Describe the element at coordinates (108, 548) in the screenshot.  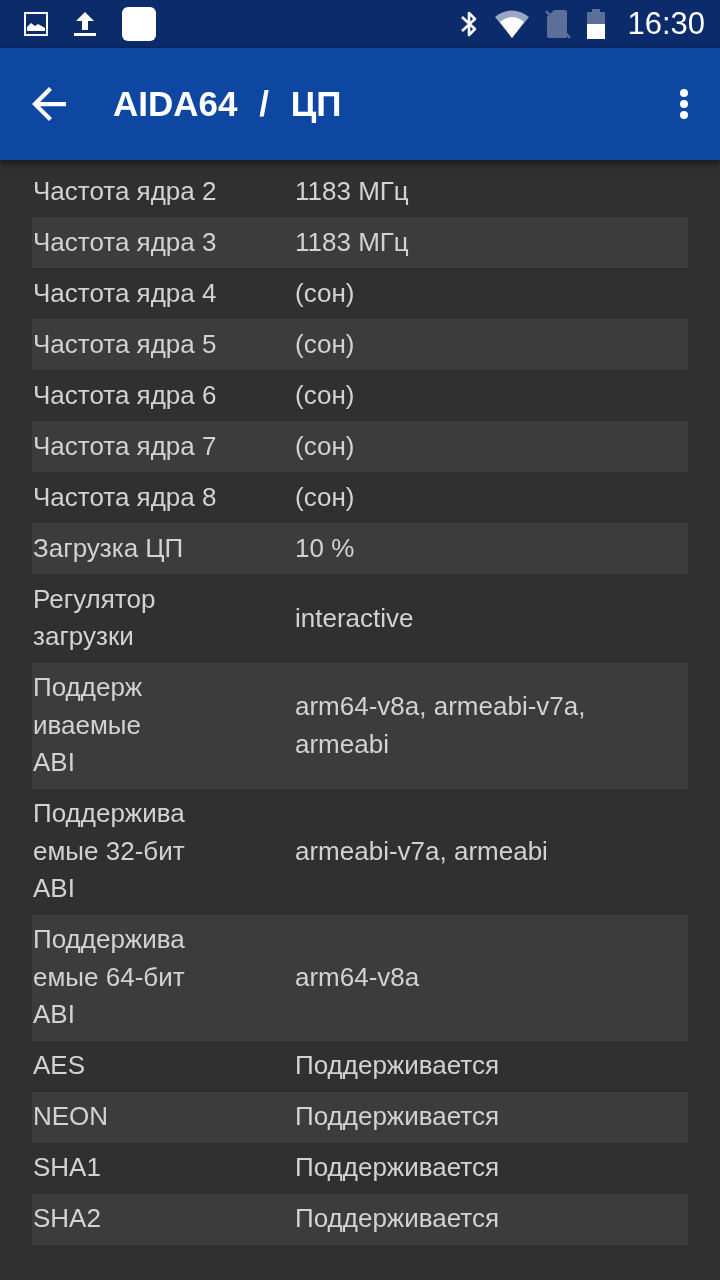
I see `property-label: Загрузка ЦП` at that location.